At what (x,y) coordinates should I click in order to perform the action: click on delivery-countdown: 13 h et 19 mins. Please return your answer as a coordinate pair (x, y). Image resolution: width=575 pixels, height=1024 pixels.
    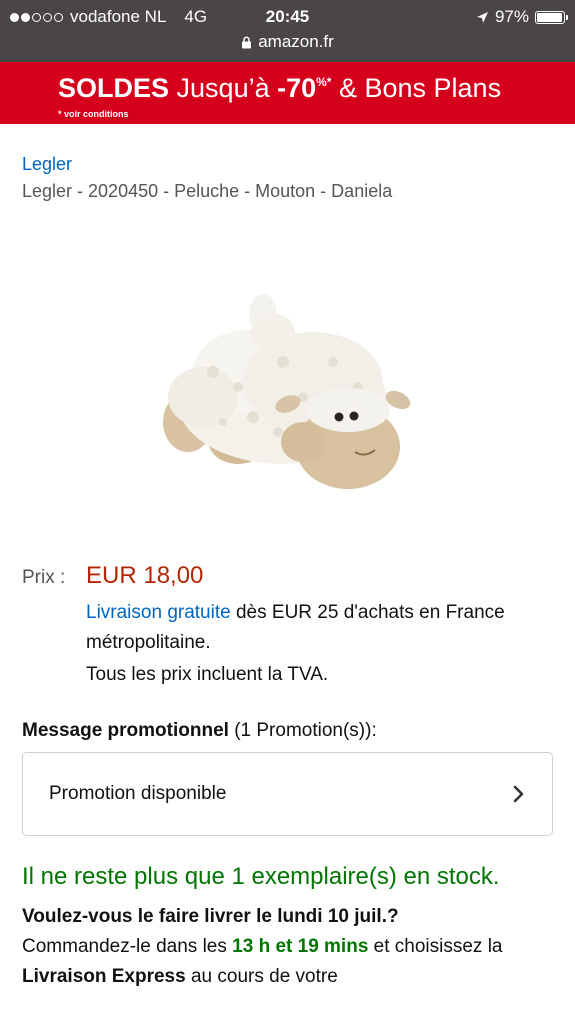
    Looking at the image, I should click on (300, 946).